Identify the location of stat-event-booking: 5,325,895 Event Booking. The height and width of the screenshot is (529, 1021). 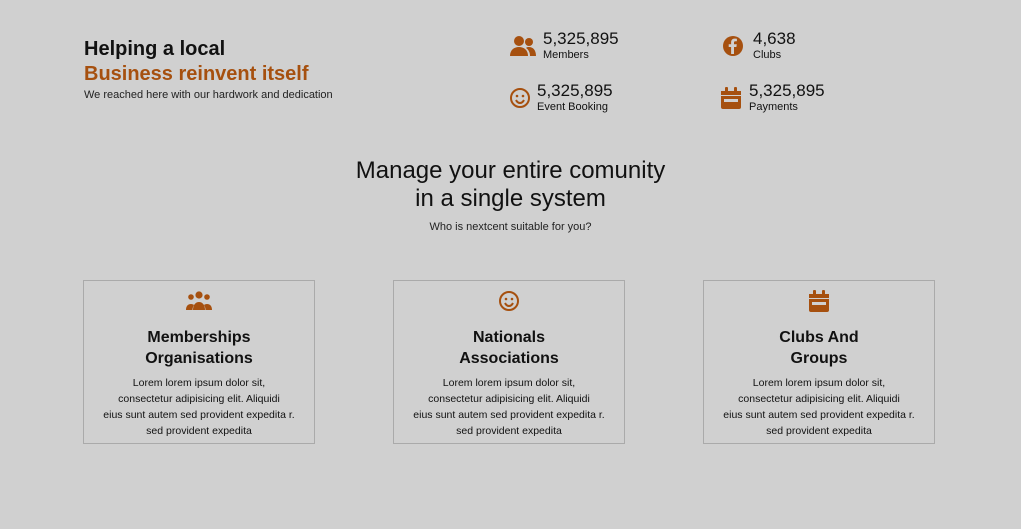
(561, 98).